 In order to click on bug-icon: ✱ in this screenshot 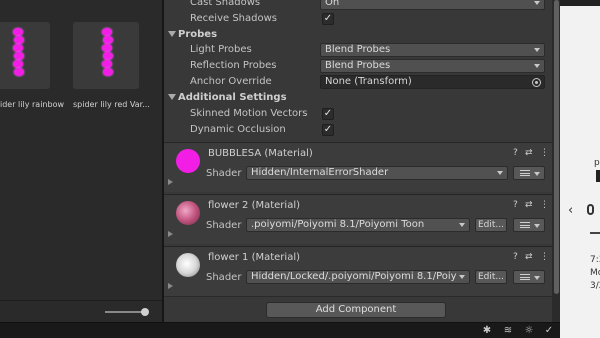, I will do `click(487, 331)`.